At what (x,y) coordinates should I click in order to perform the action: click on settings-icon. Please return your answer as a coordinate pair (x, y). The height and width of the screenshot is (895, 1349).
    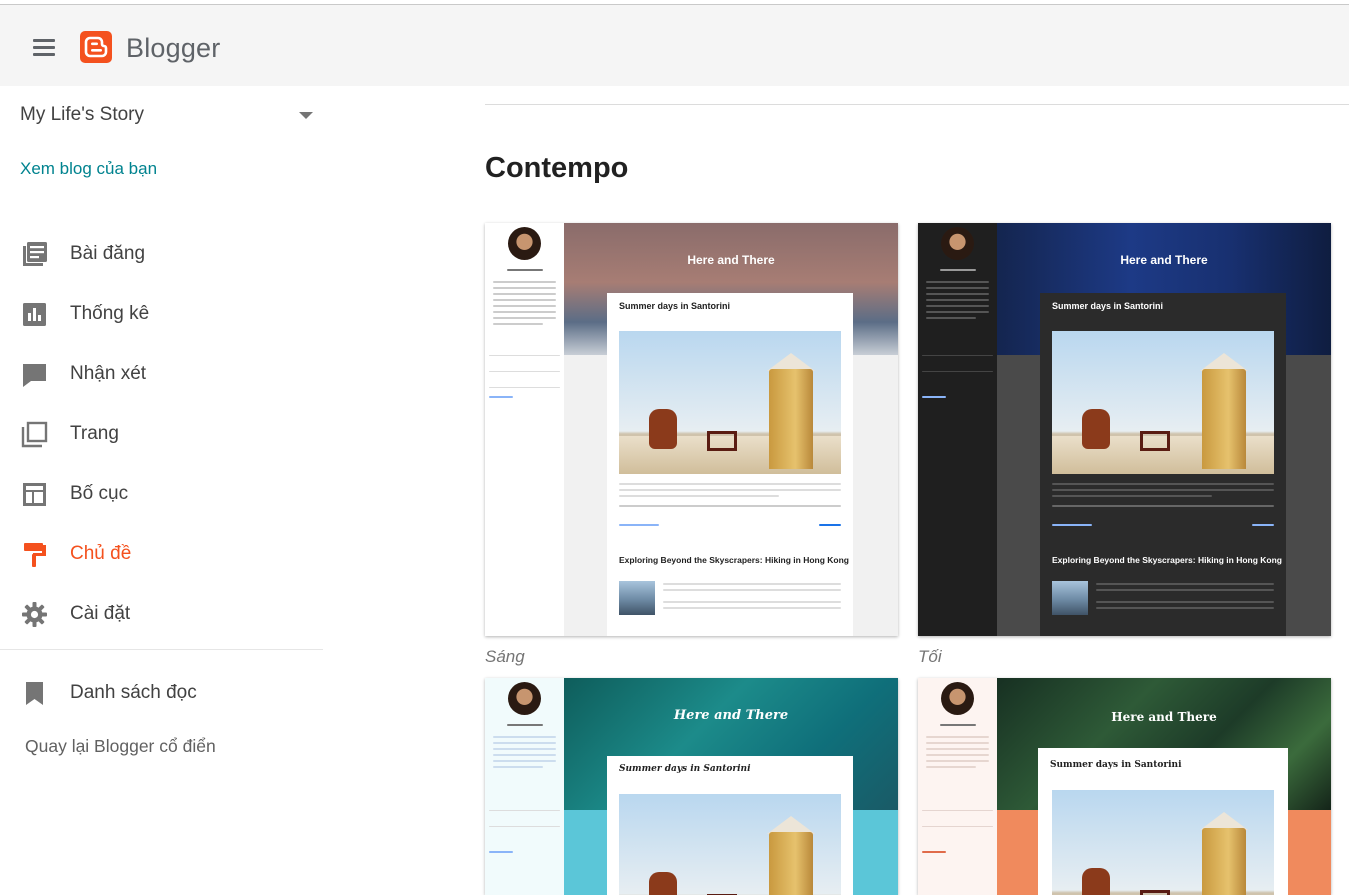
    Looking at the image, I should click on (34, 614).